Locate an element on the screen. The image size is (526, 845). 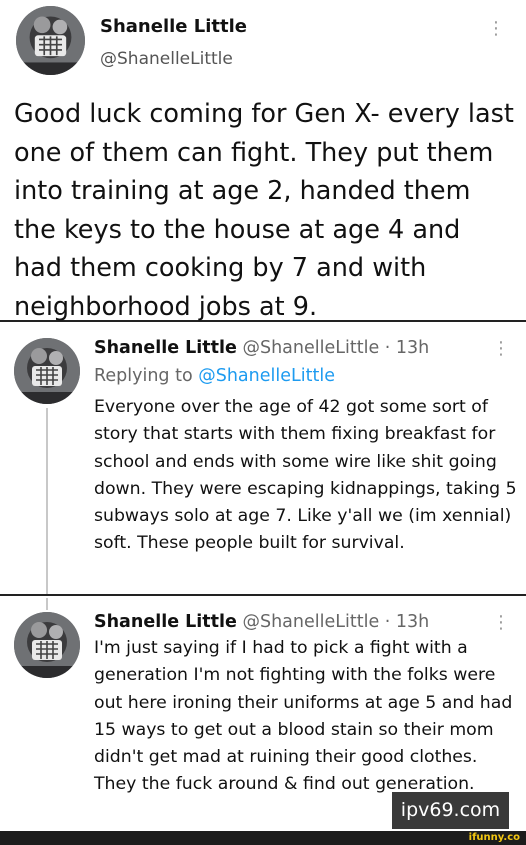
replying-to-label: Replying to is located at coordinates (146, 376).